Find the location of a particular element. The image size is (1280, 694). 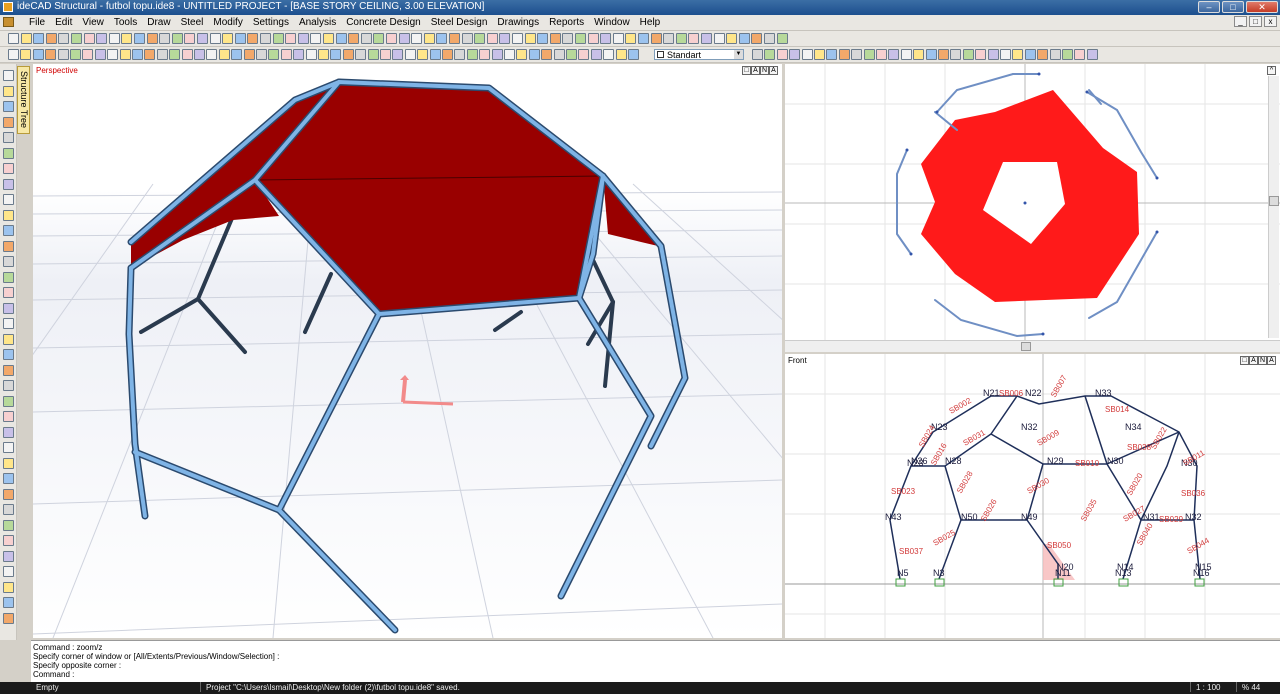

viewport-btn: A is located at coordinates (773, 70).